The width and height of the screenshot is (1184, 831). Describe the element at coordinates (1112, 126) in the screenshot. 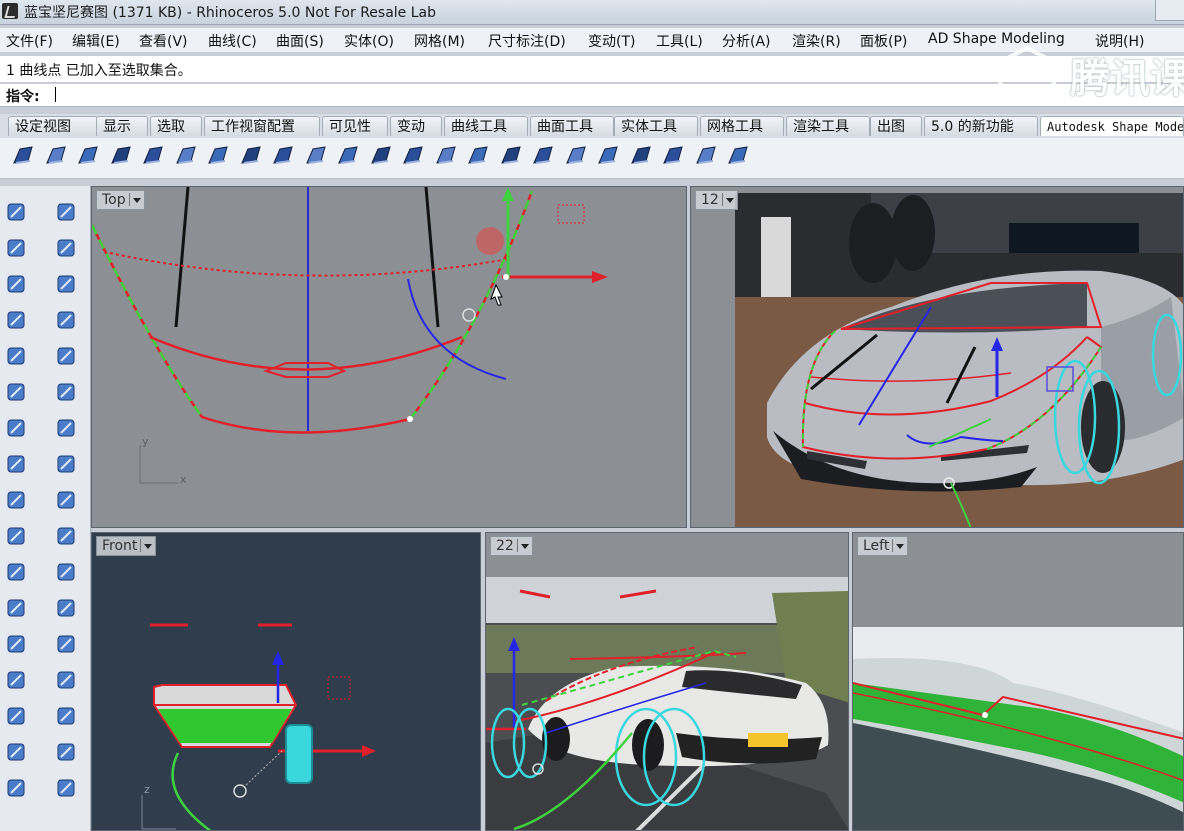

I see `tab-autodesk-shape-modeling: Autodesk Shape Modeling` at that location.